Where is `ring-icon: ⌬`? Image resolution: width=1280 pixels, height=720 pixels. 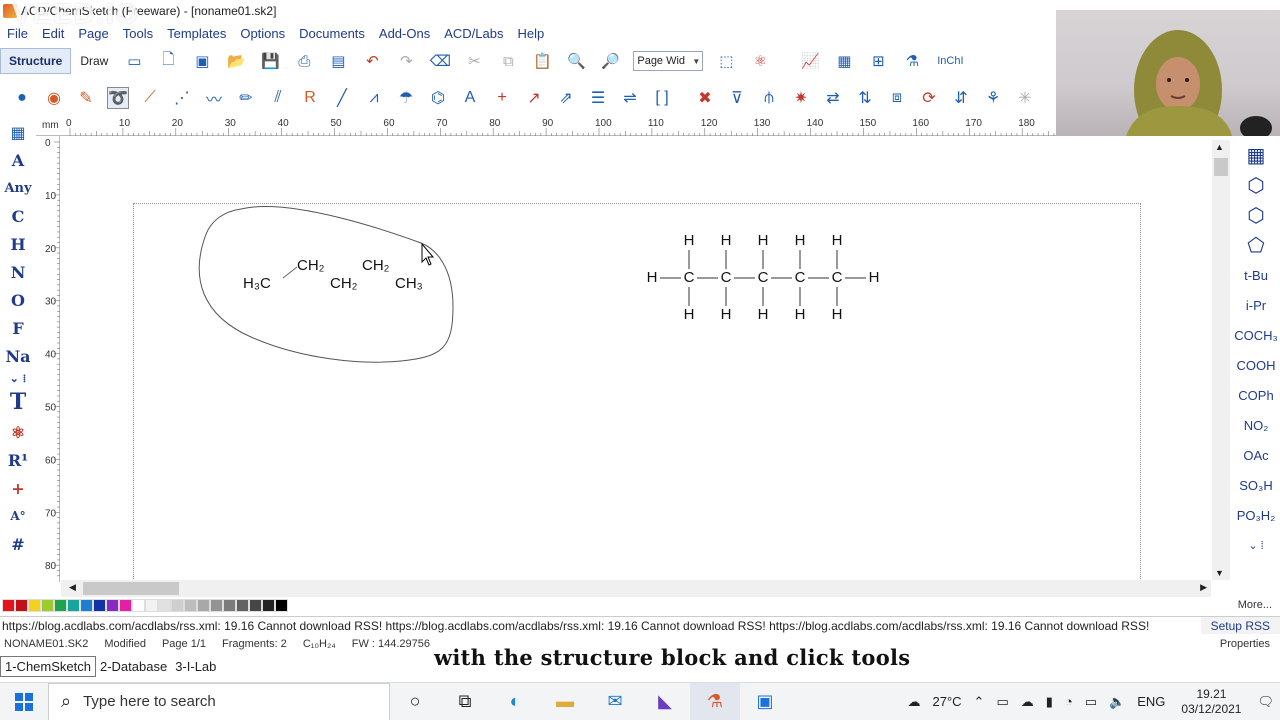 ring-icon: ⌬ is located at coordinates (438, 98).